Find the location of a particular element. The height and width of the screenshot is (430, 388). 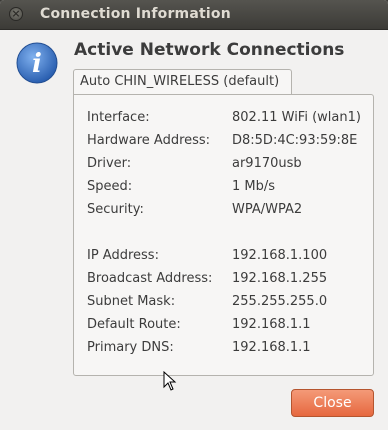

close-button: Close is located at coordinates (332, 403).